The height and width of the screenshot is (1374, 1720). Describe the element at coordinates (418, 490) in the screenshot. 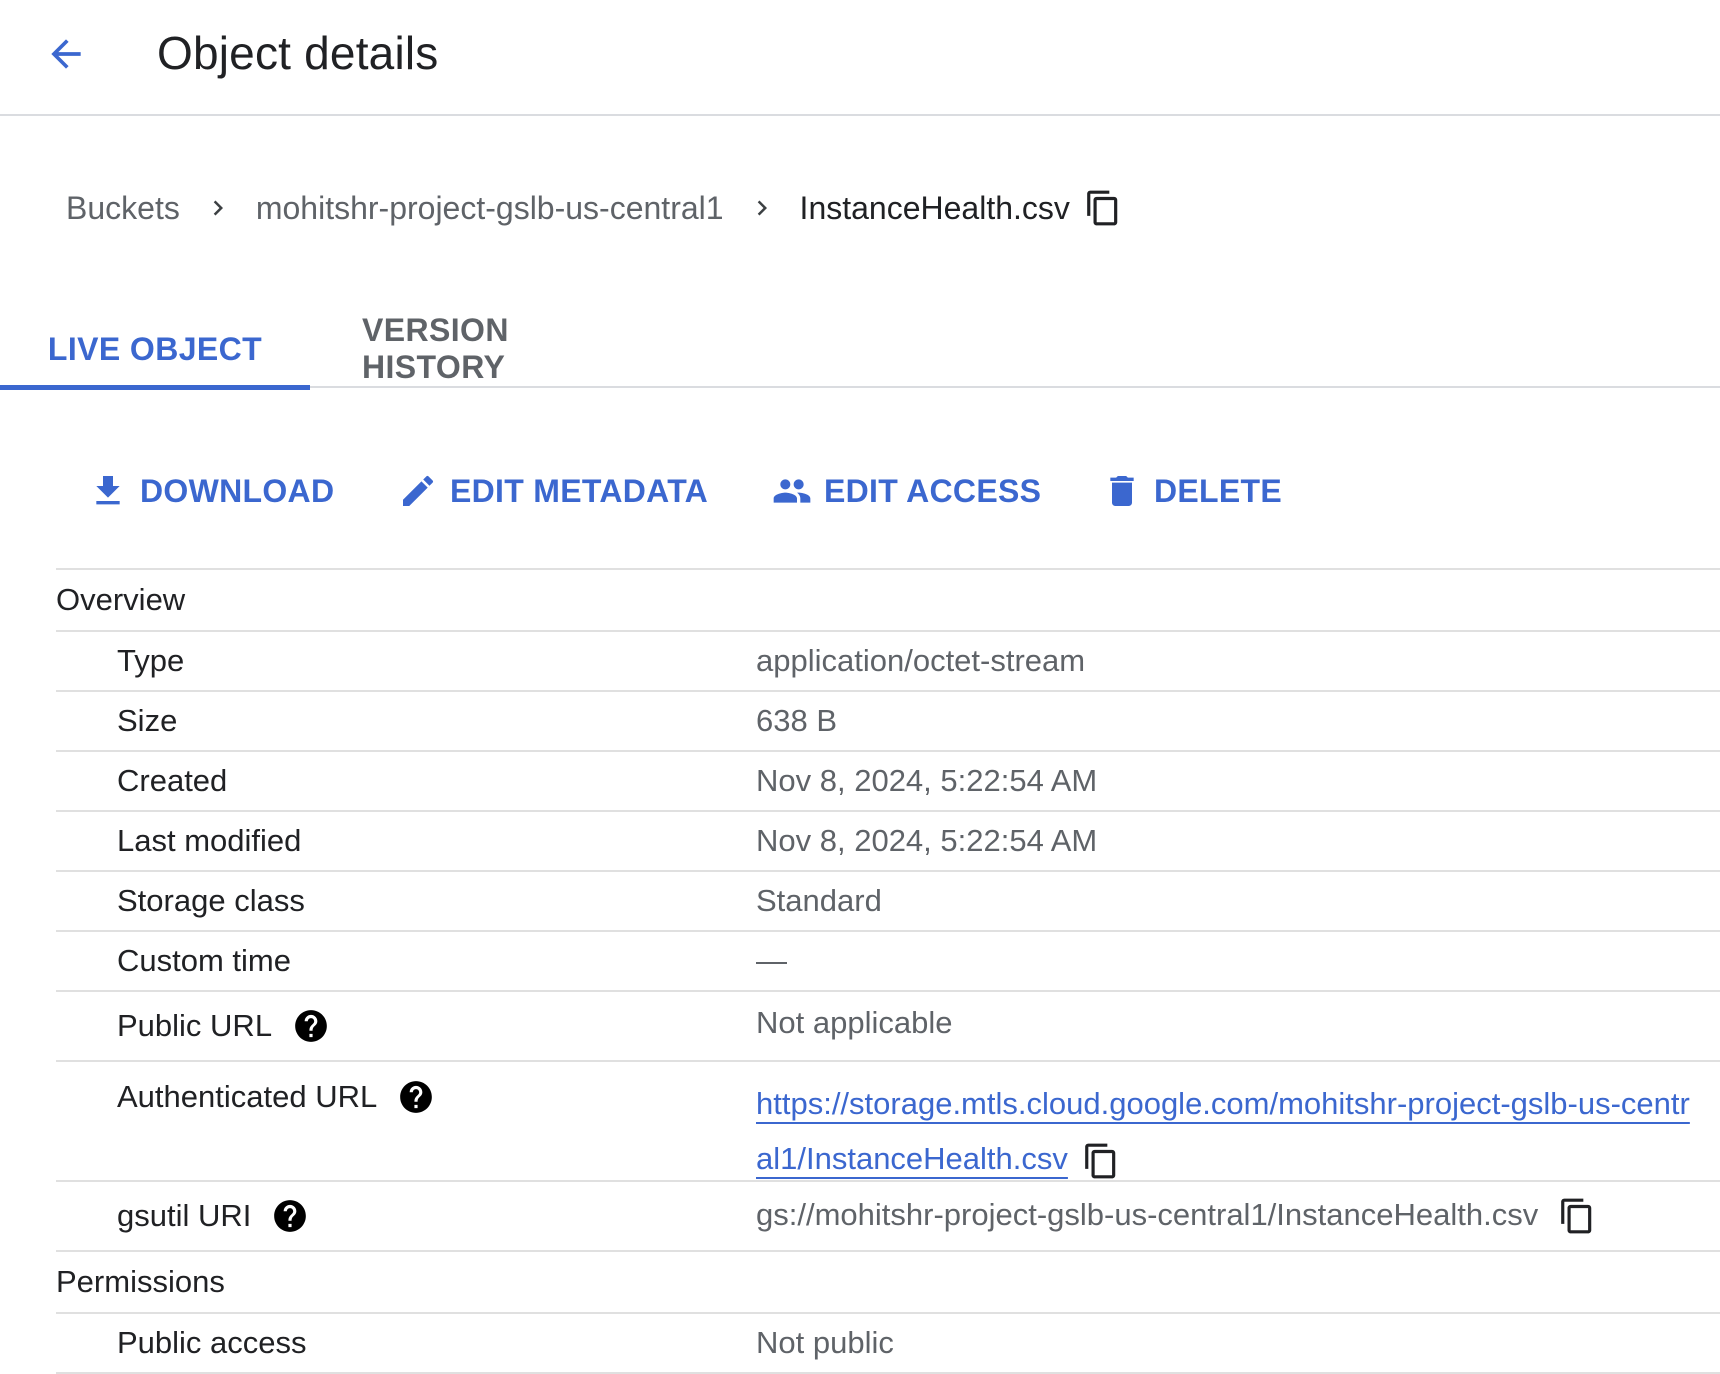

I see `pencil-icon` at that location.